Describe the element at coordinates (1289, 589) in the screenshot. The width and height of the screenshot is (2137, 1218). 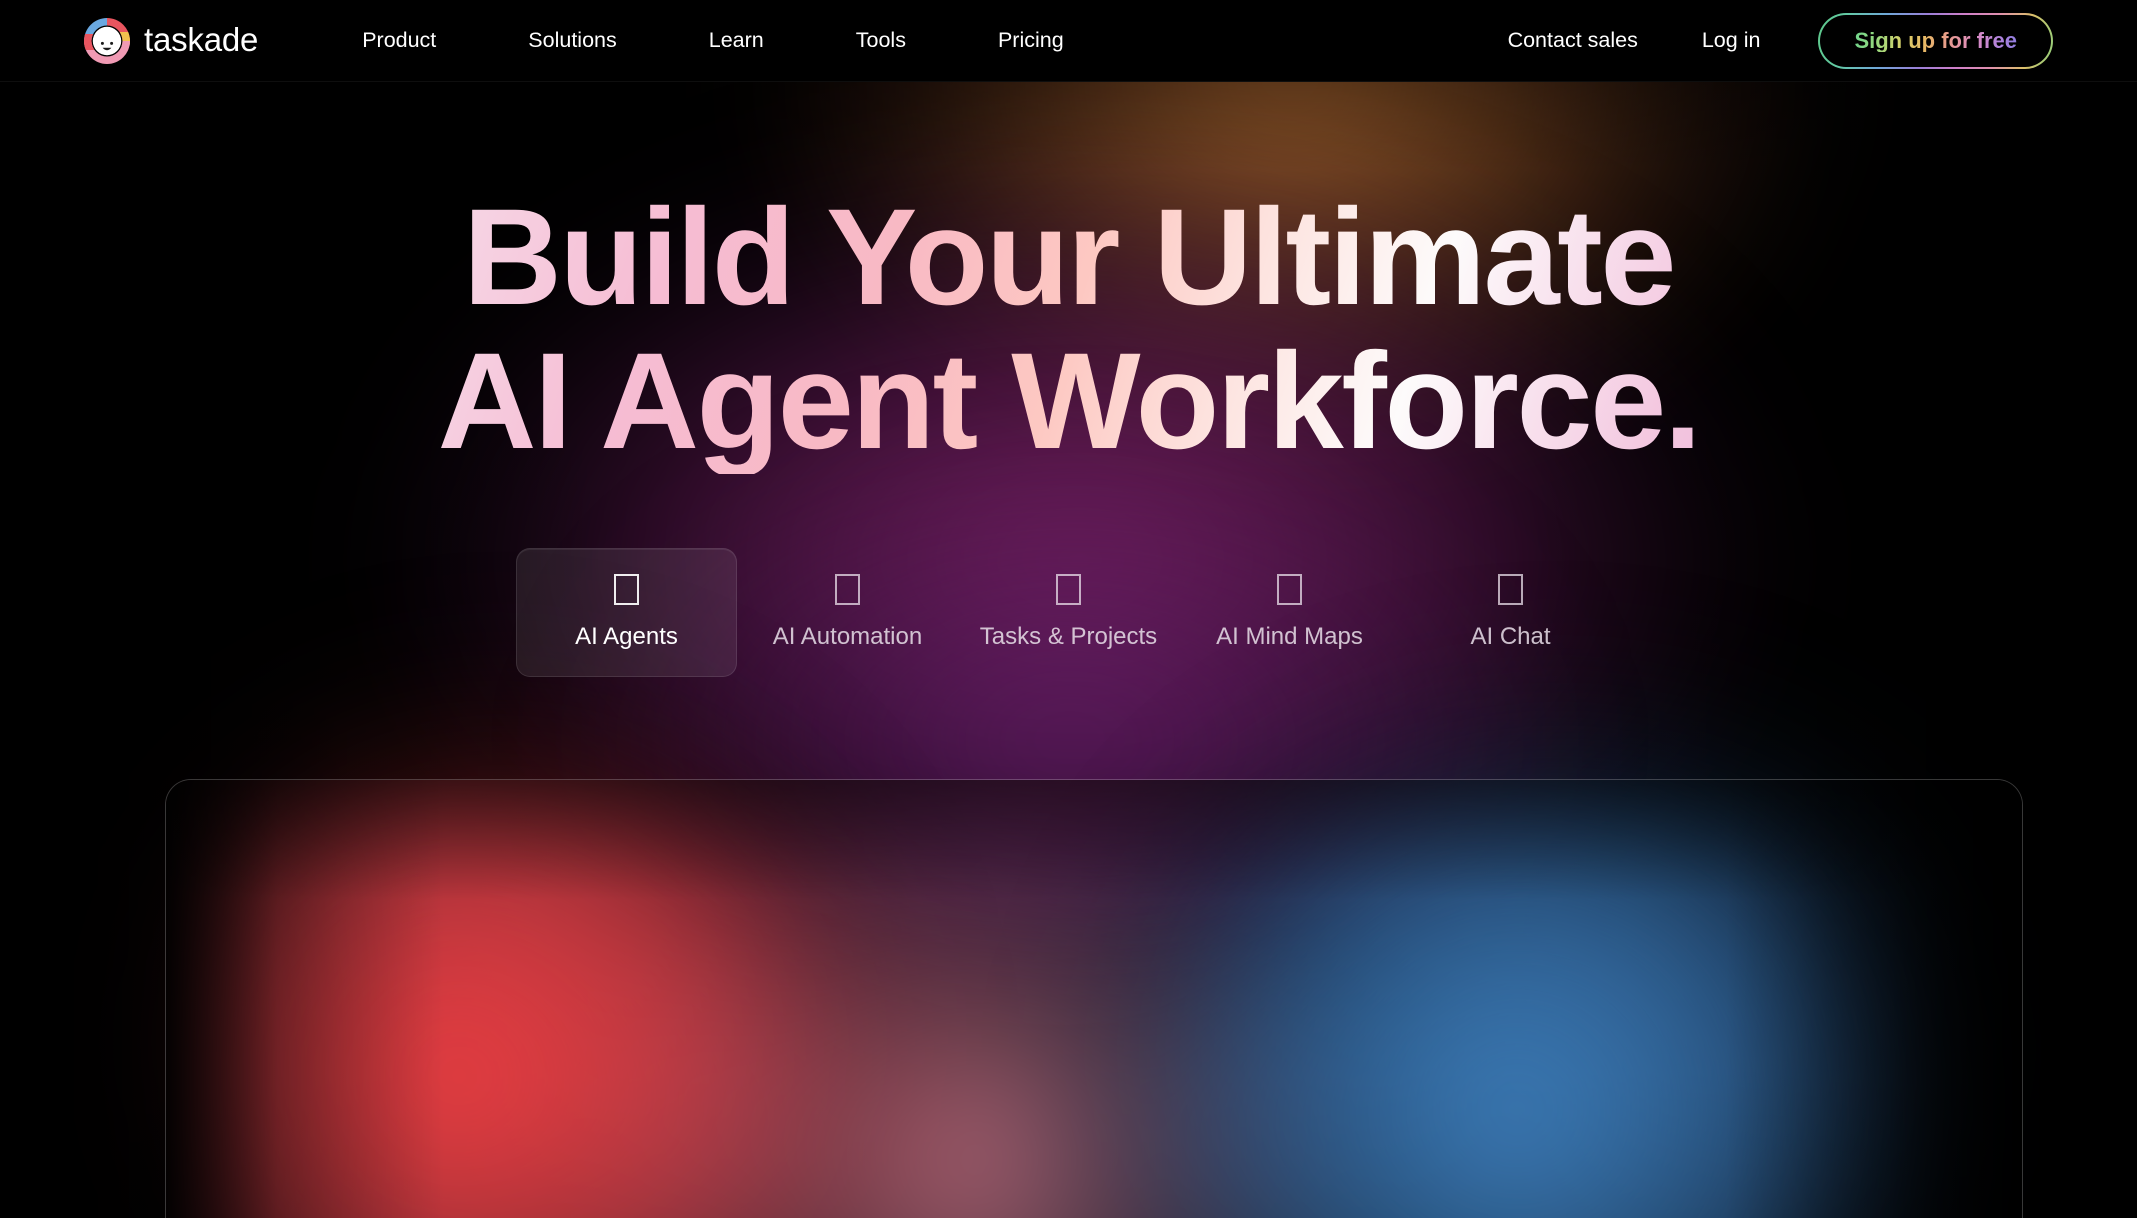
I see `ai-mind-maps-icon` at that location.